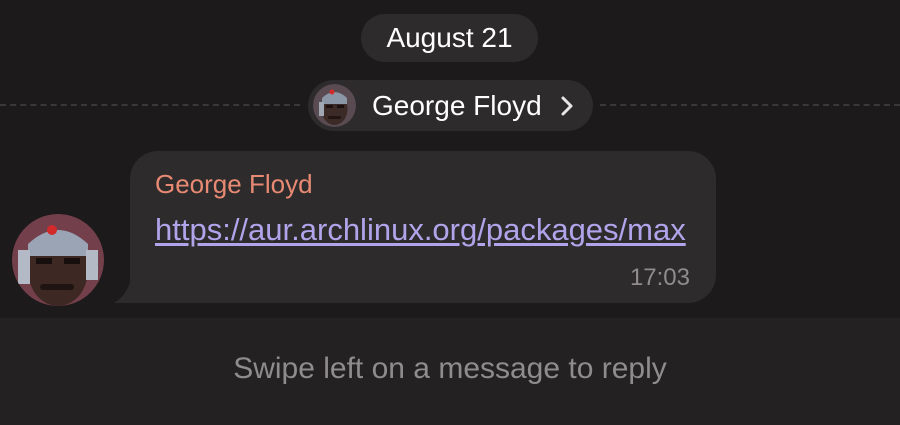 The height and width of the screenshot is (425, 900). What do you see at coordinates (567, 105) in the screenshot?
I see `chevron-right-icon` at bounding box center [567, 105].